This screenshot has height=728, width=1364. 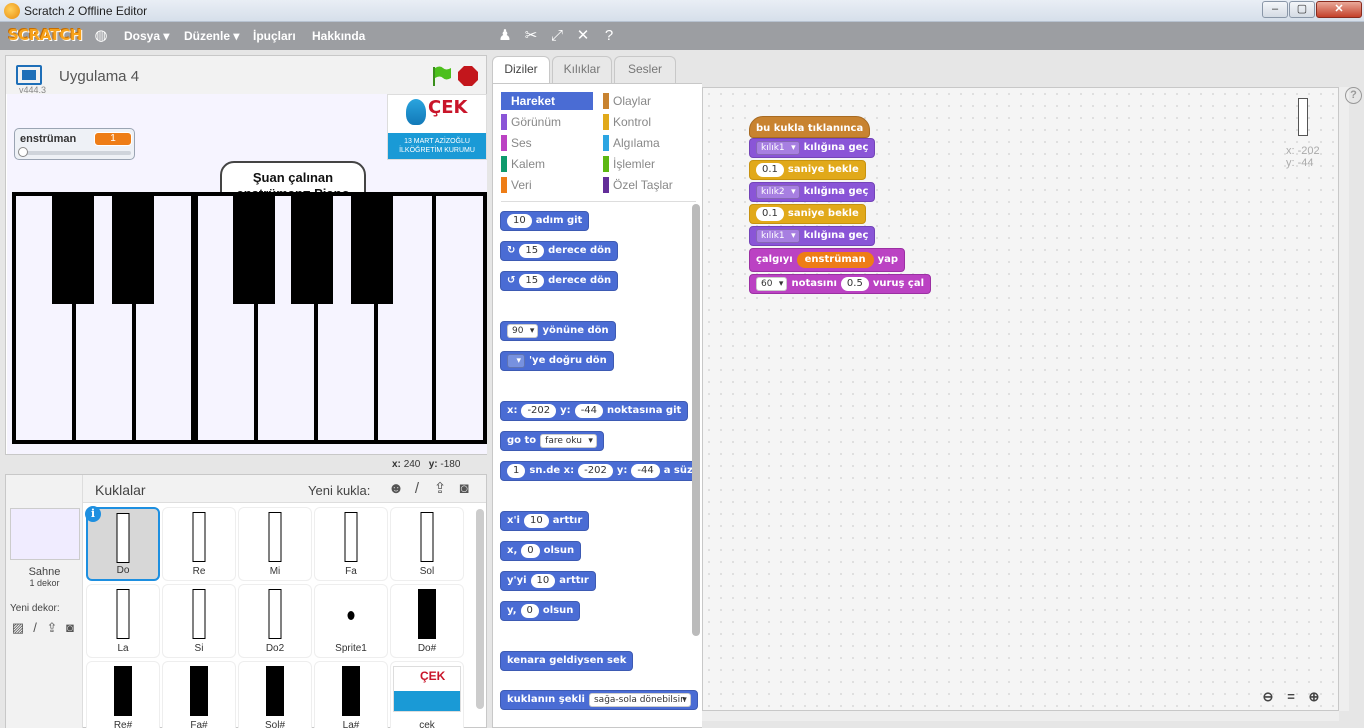 I want to click on change-x-input: 10, so click(x=536, y=521).